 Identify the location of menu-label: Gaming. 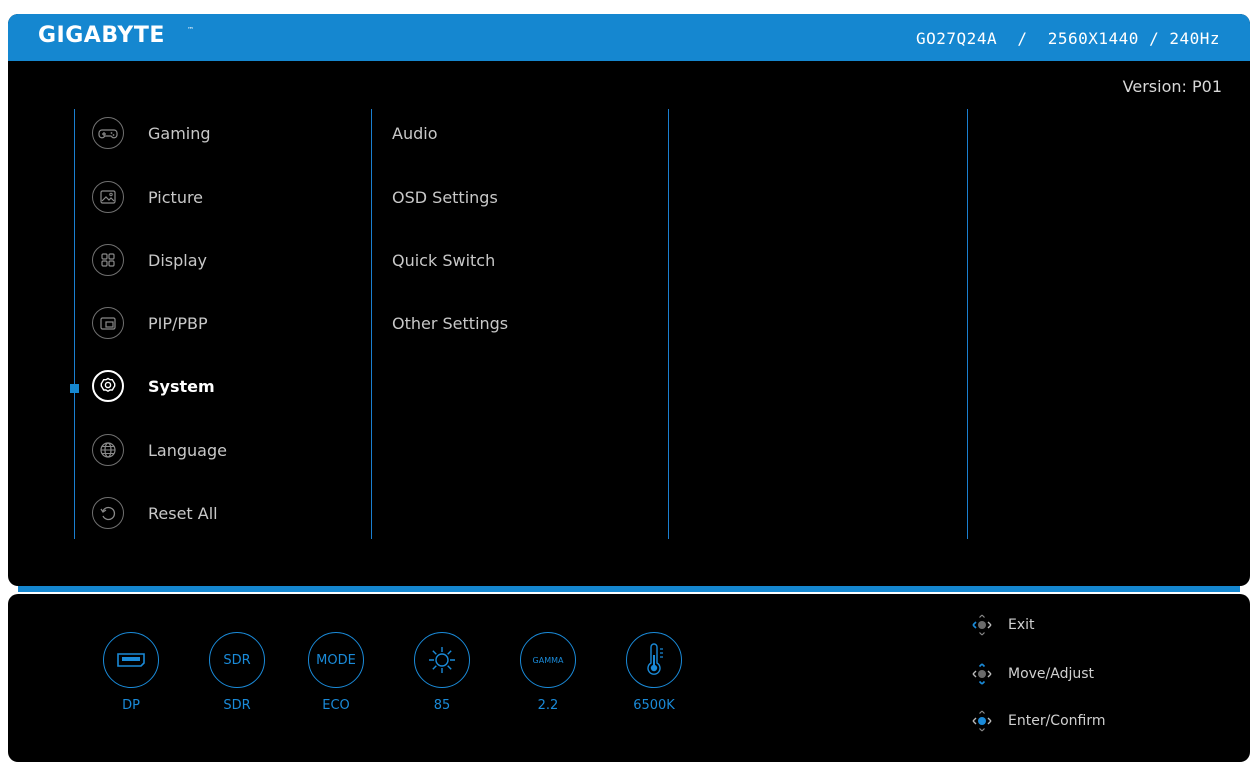
(179, 133).